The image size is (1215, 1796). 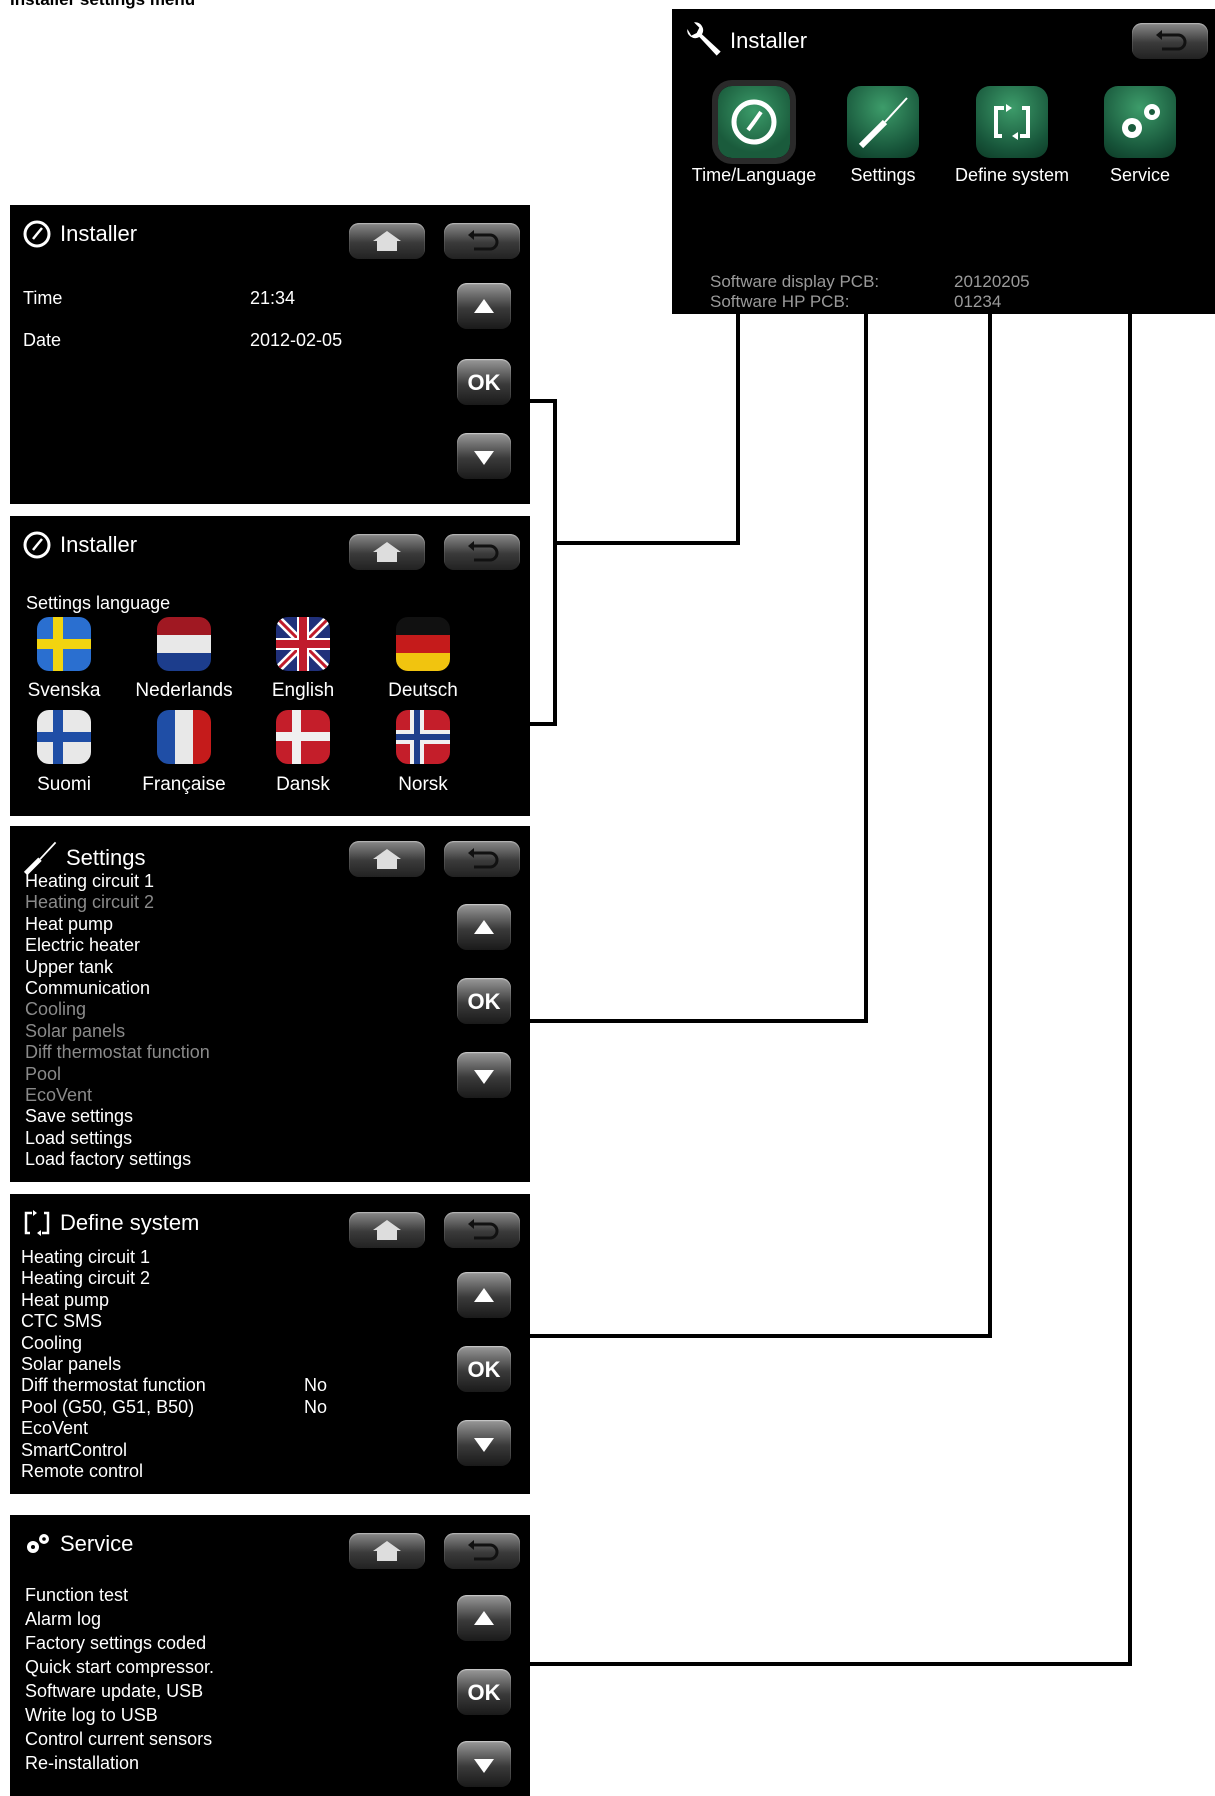 I want to click on menu-item: Cooling, so click(x=56, y=1009).